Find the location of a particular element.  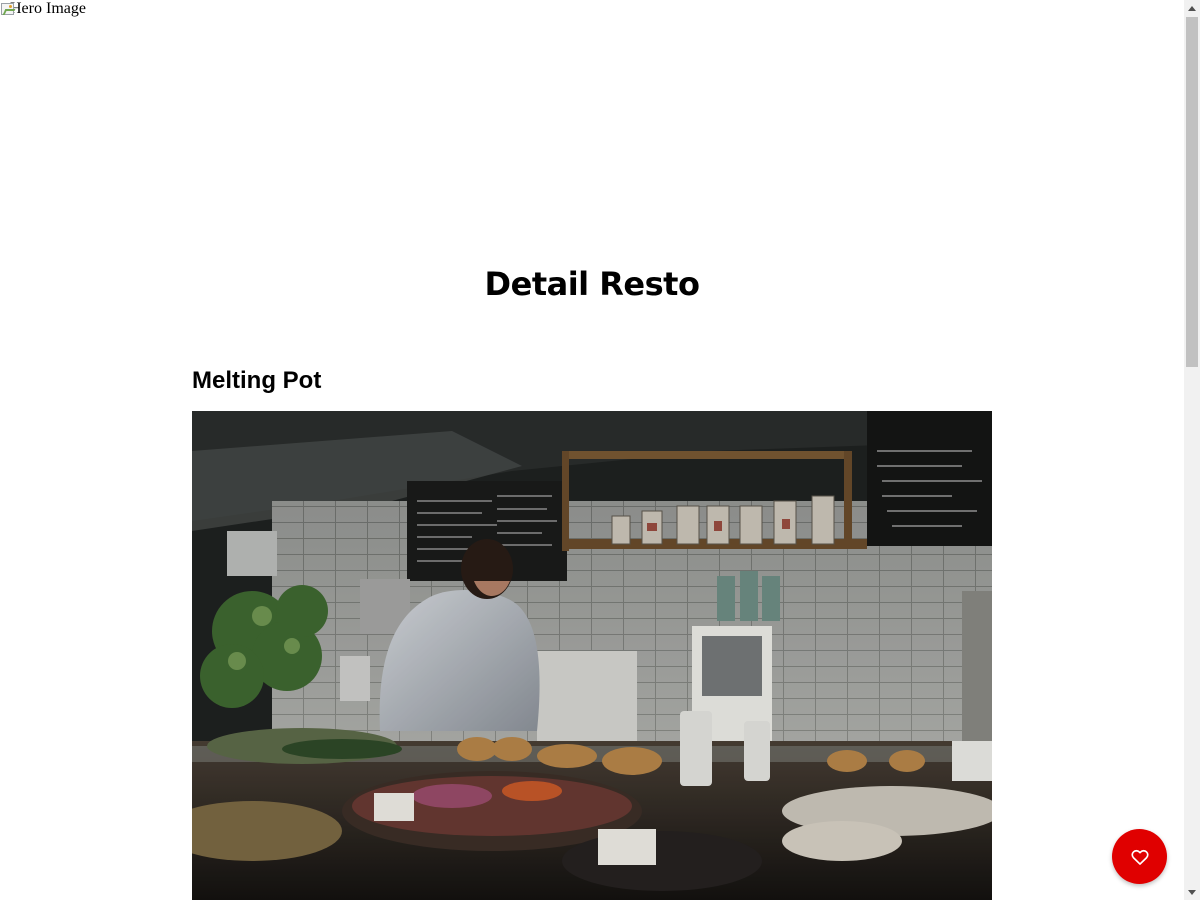

hero-image: Hero Image is located at coordinates (43, 9).